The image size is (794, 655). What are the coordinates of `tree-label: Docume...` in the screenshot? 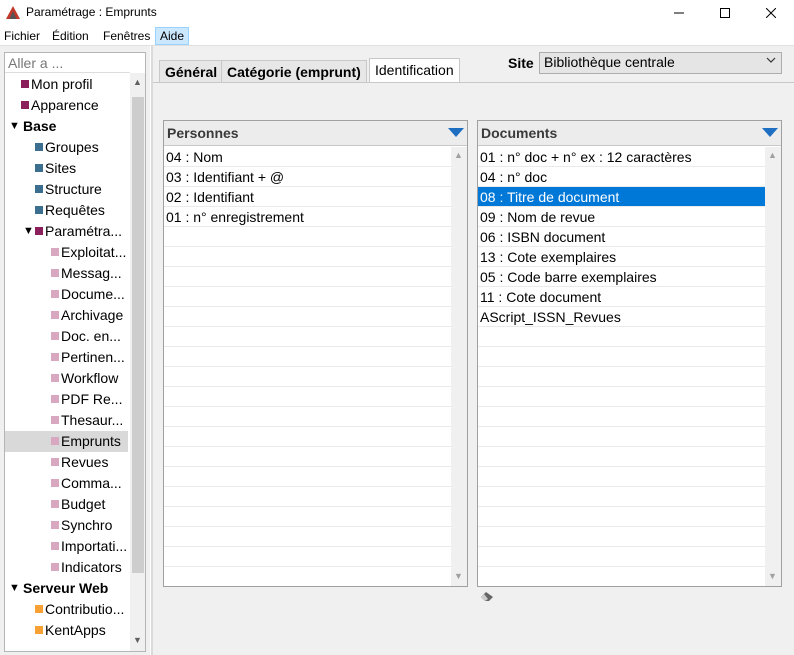 It's located at (93, 294).